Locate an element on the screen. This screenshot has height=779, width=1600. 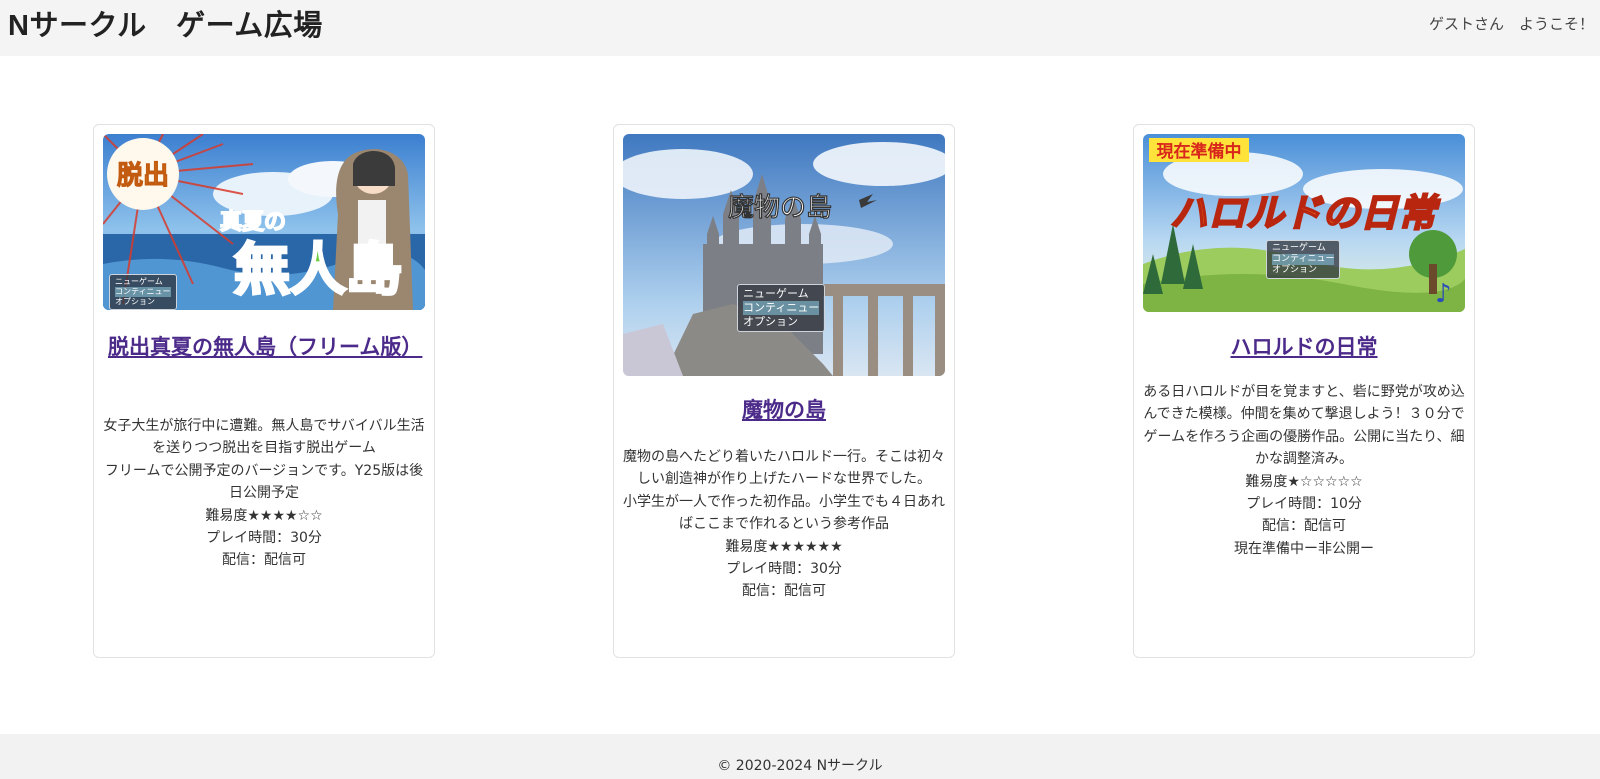
thumbnail-caption: 魔物の島 is located at coordinates (780, 208).